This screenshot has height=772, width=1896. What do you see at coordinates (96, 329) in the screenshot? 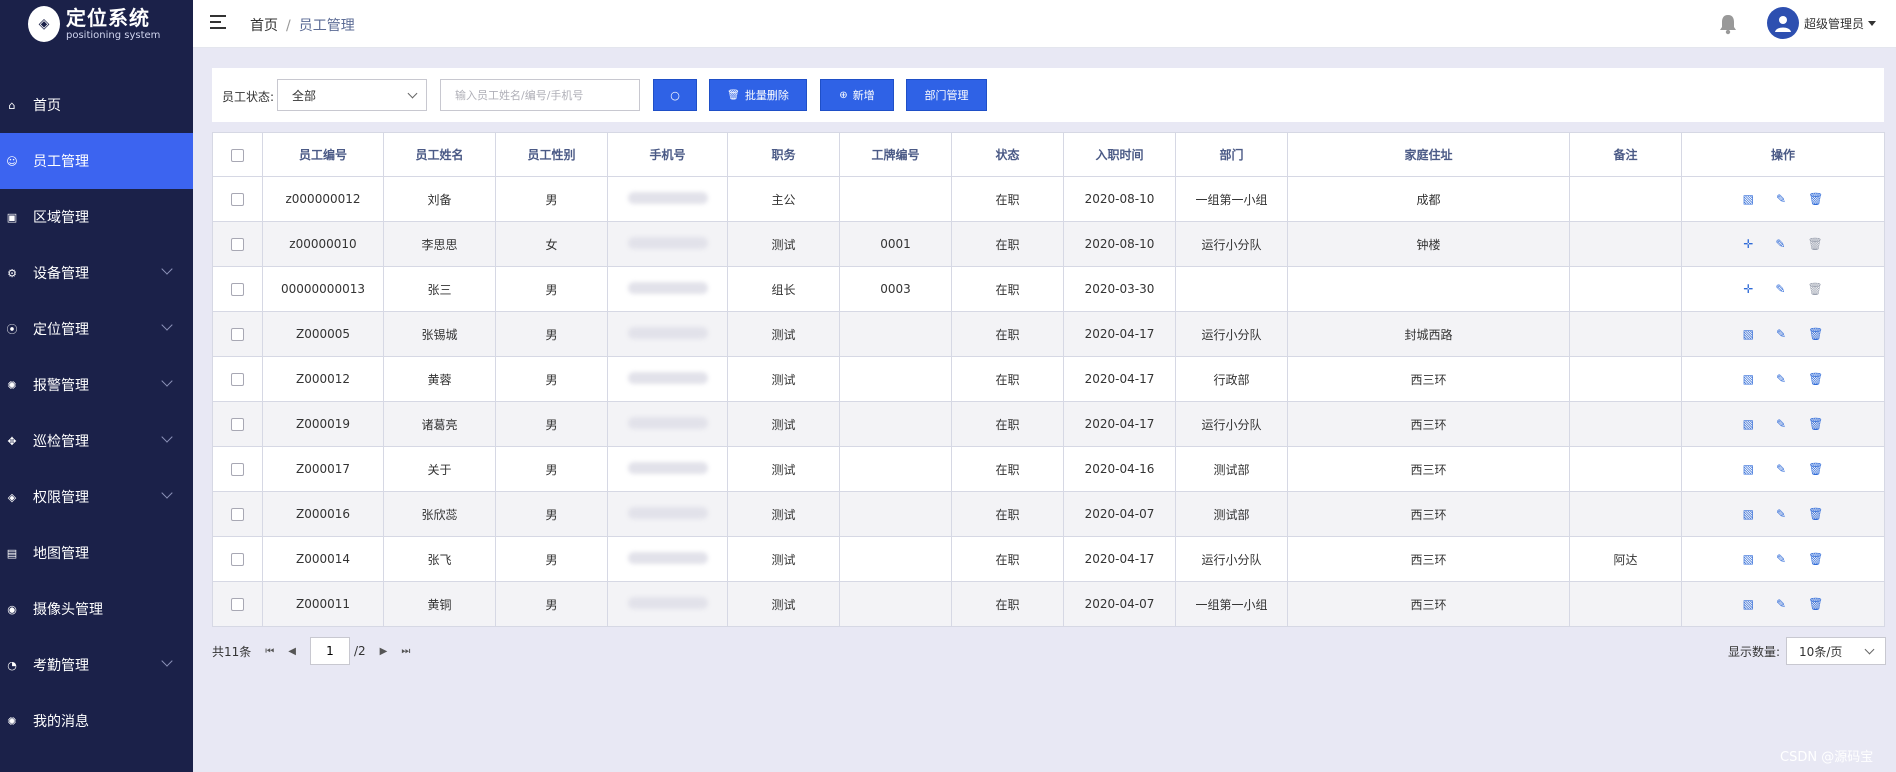
I see `sidebar-item-4: ⦿ 定位管理` at bounding box center [96, 329].